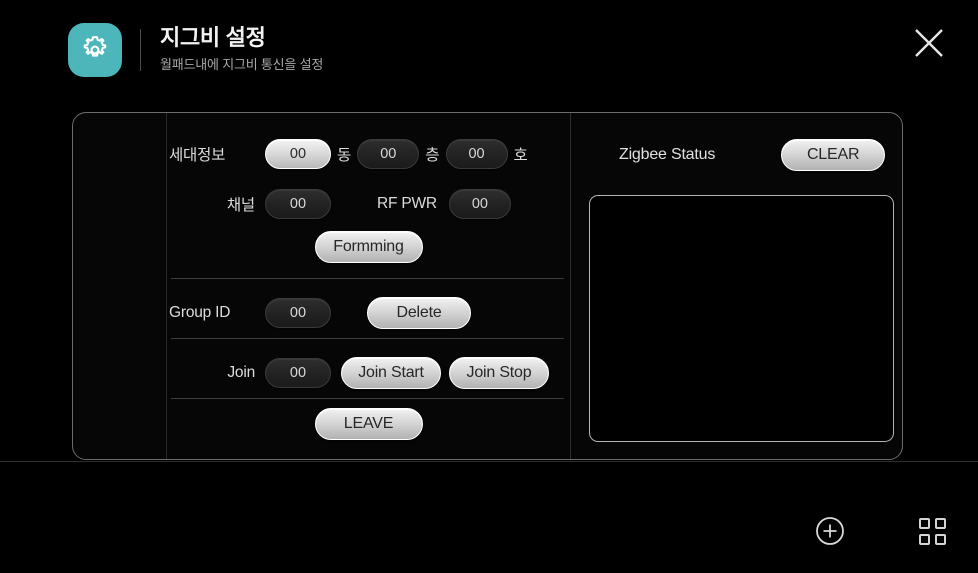  I want to click on plus-circle-icon, so click(830, 531).